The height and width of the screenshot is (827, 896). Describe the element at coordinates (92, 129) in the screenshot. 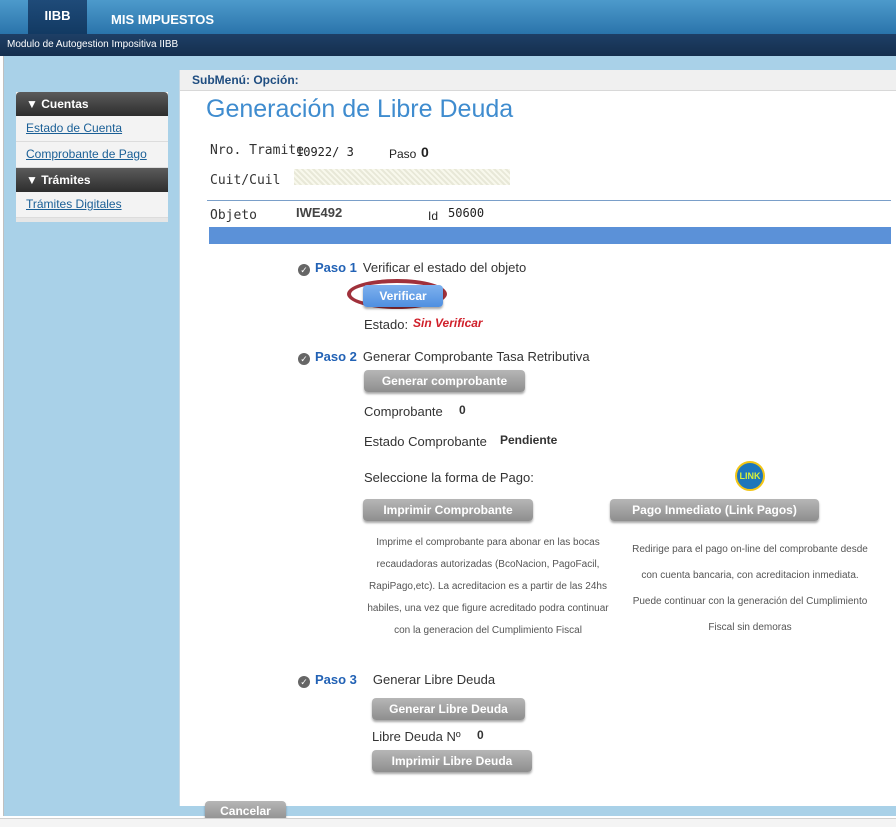

I see `sidebar-item-estado-de-cuenta: Estado de Cuenta` at that location.